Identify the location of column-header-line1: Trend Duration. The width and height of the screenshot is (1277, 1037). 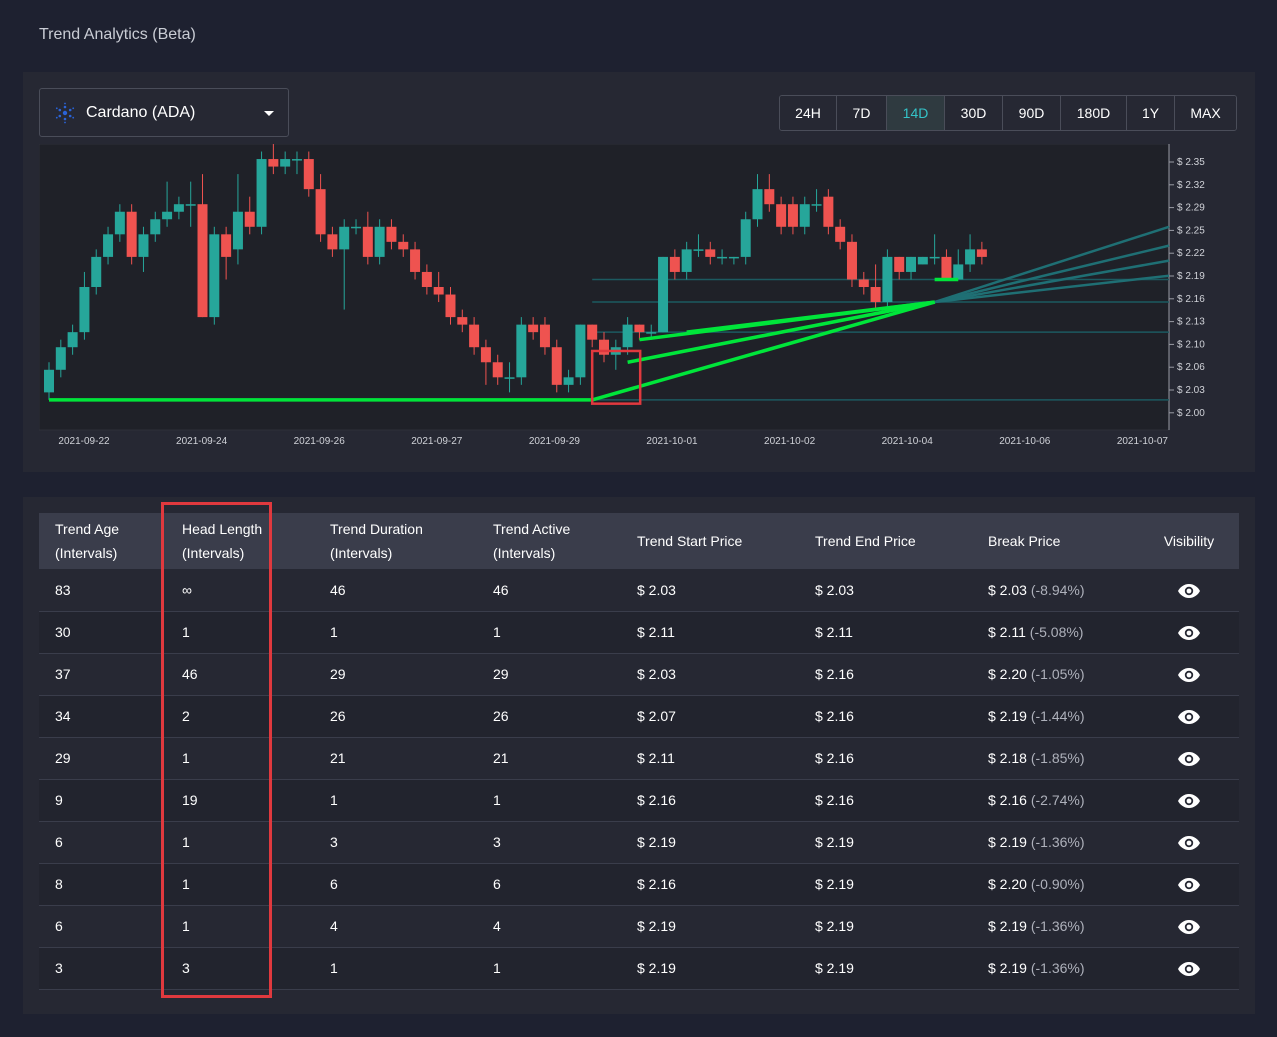
(376, 529).